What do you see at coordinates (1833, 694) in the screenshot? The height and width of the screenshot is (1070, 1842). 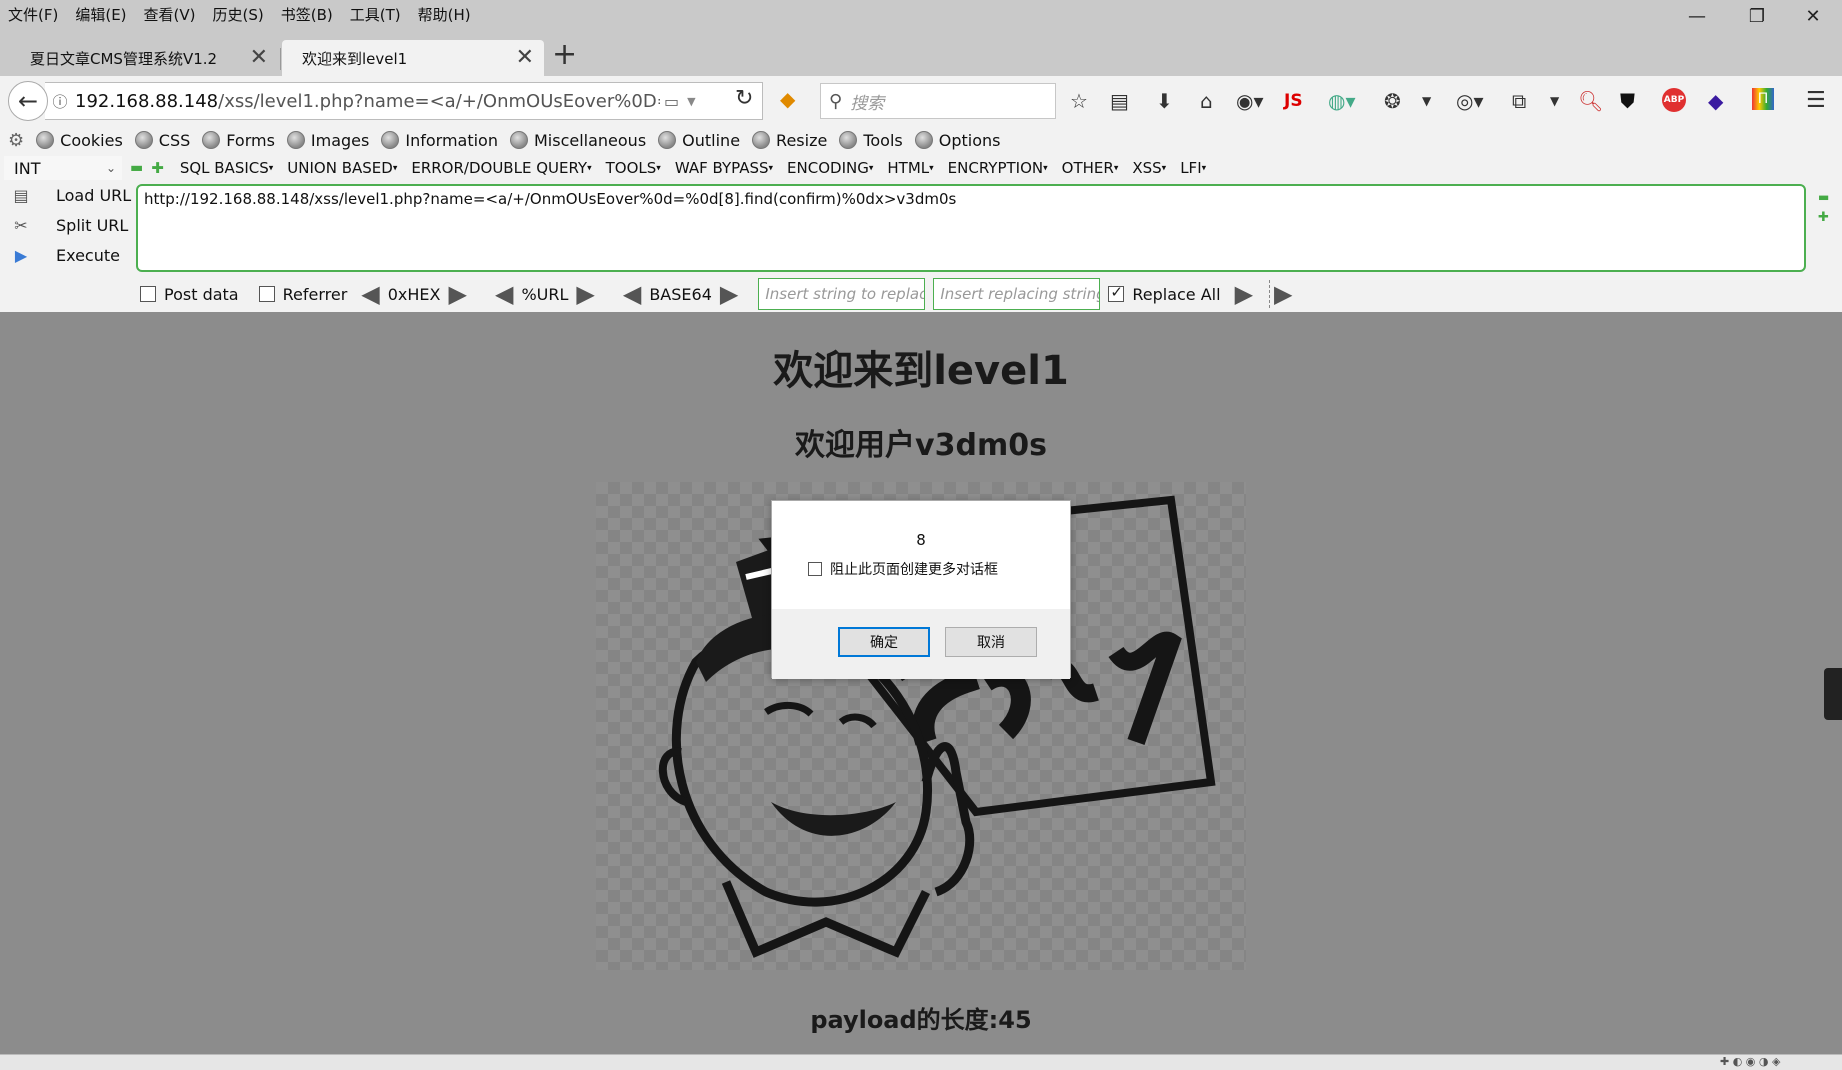 I see `side-panel-handle` at bounding box center [1833, 694].